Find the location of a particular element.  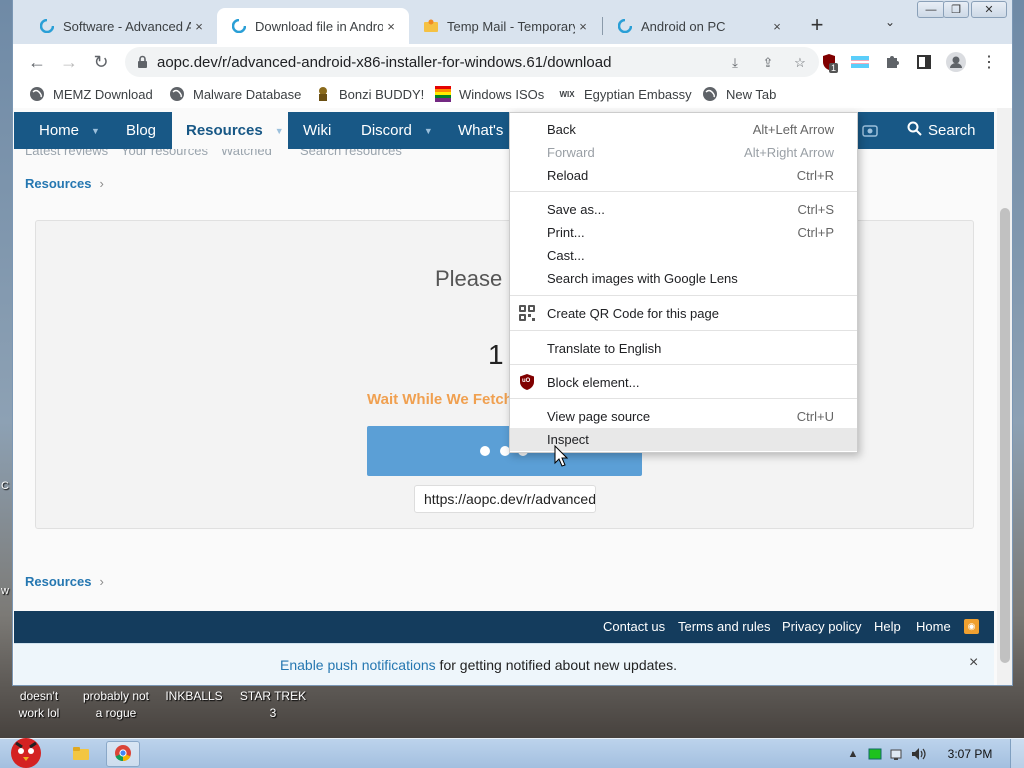

volume-icon is located at coordinates (919, 754).